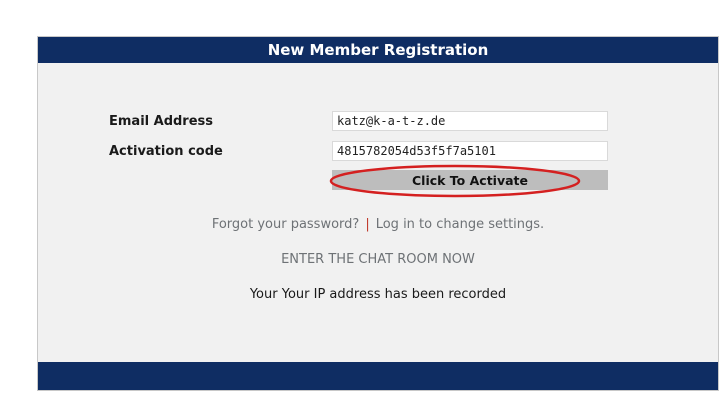  Describe the element at coordinates (470, 121) in the screenshot. I see `email-field` at that location.